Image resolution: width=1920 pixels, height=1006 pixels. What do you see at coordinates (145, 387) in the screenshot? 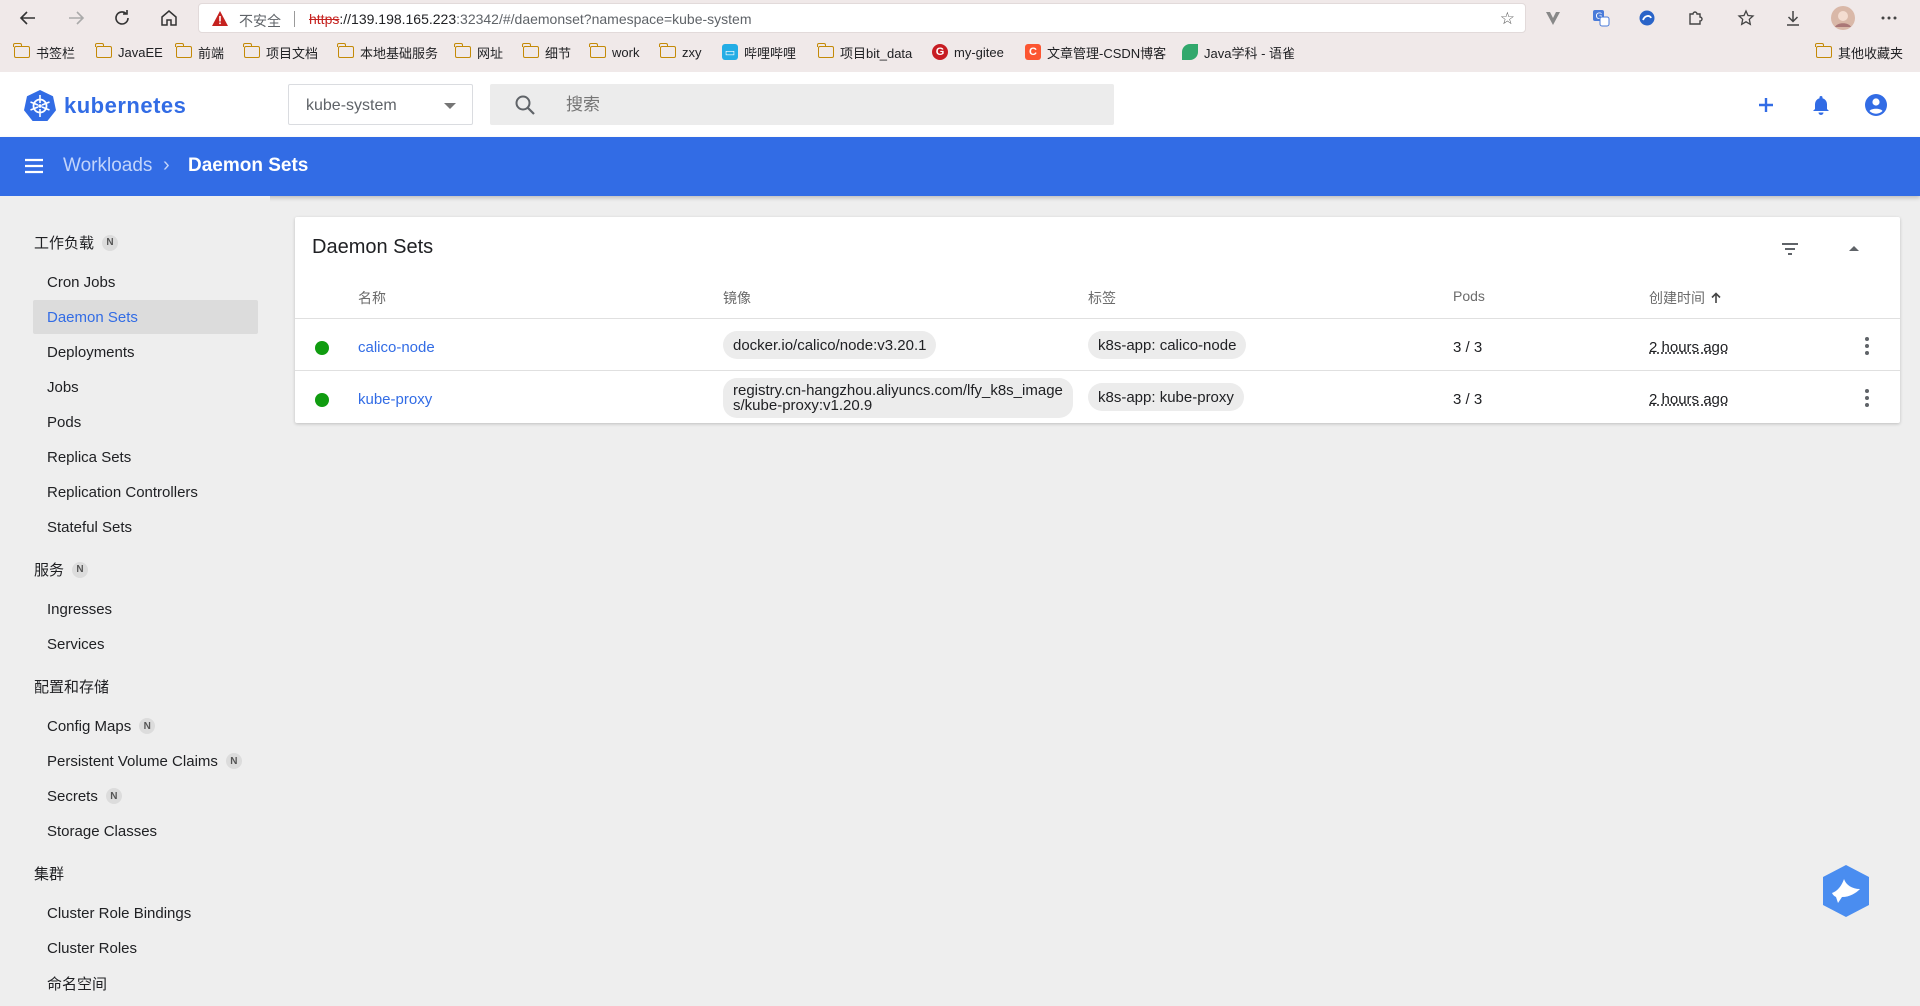
I see `sidebar-item-jobs: Jobs` at bounding box center [145, 387].